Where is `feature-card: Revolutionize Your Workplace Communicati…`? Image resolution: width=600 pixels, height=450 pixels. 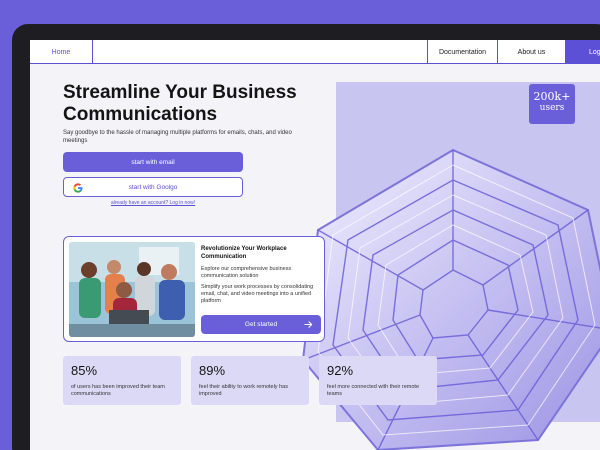 feature-card: Revolutionize Your Workplace Communicati… is located at coordinates (194, 289).